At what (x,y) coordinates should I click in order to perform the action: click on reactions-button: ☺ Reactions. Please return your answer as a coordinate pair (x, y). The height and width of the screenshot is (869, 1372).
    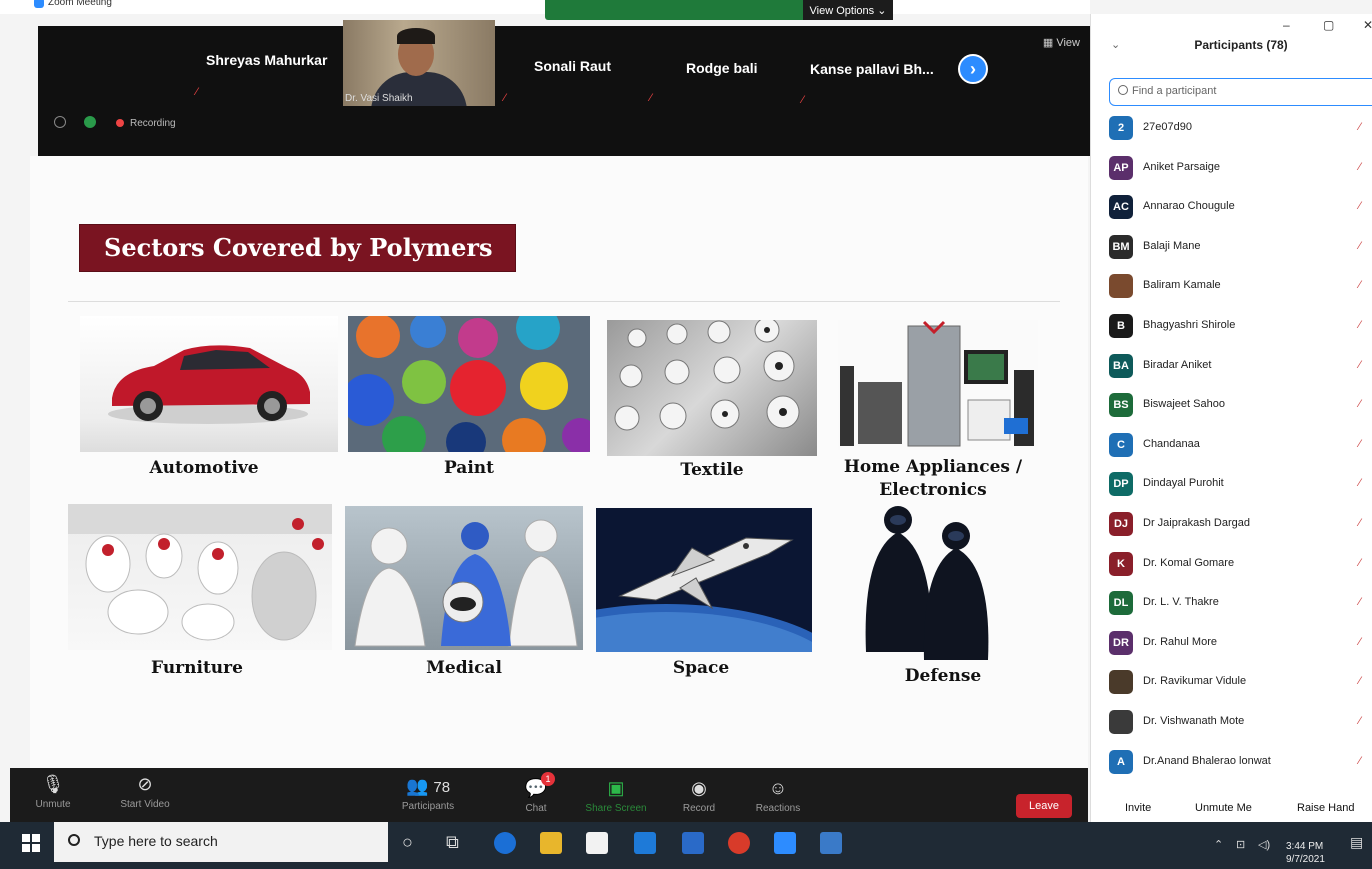
    Looking at the image, I should click on (778, 796).